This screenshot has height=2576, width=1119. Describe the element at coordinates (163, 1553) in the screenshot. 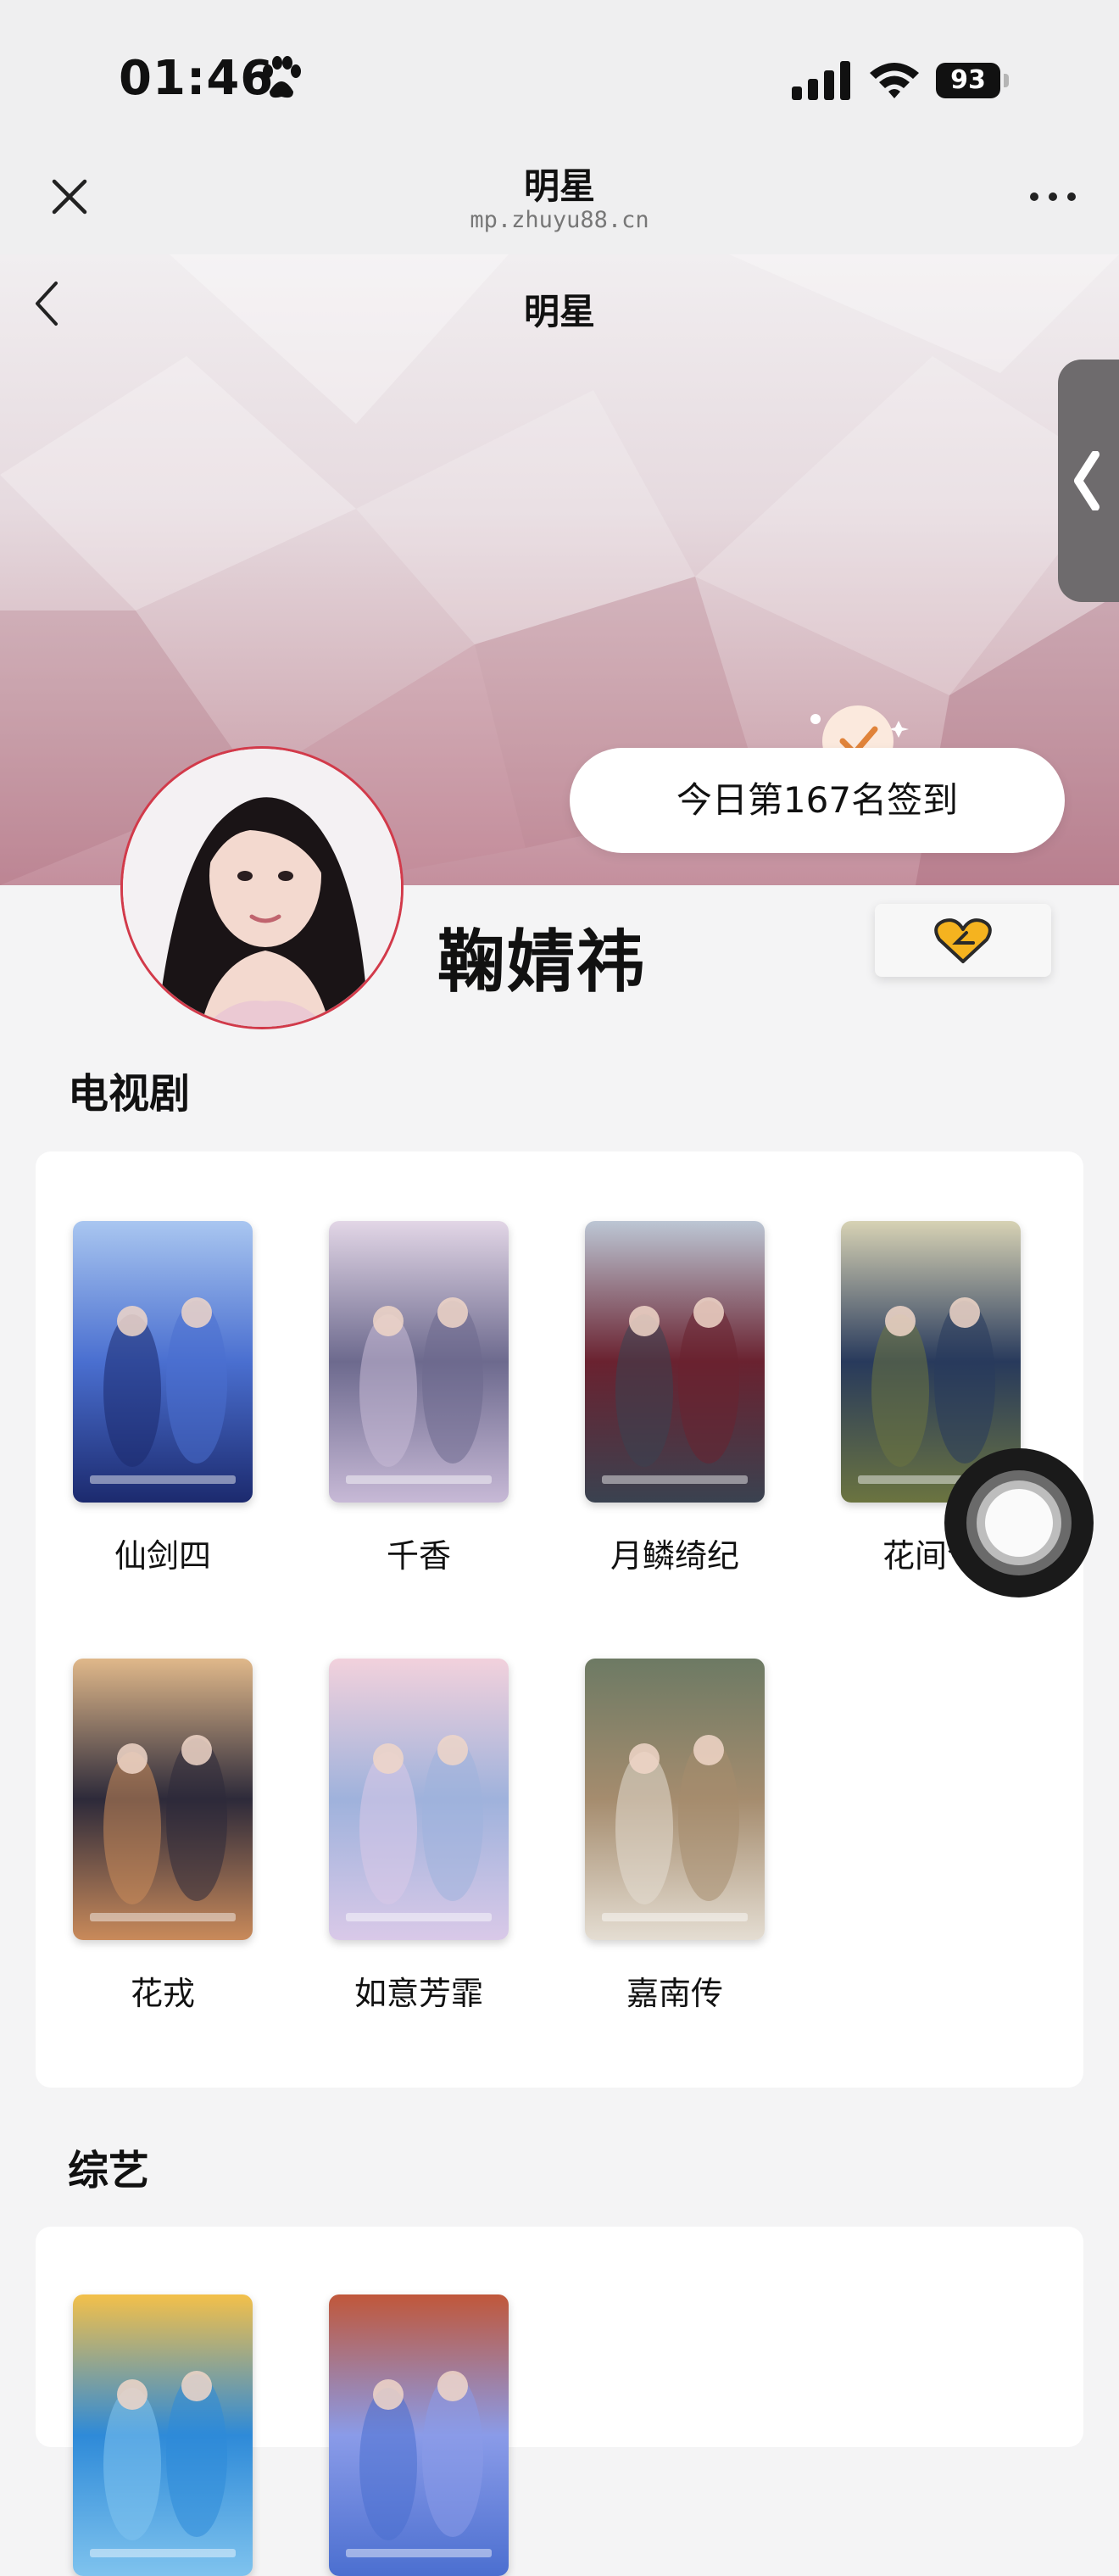

I see `poster-title: 仙剑四` at that location.